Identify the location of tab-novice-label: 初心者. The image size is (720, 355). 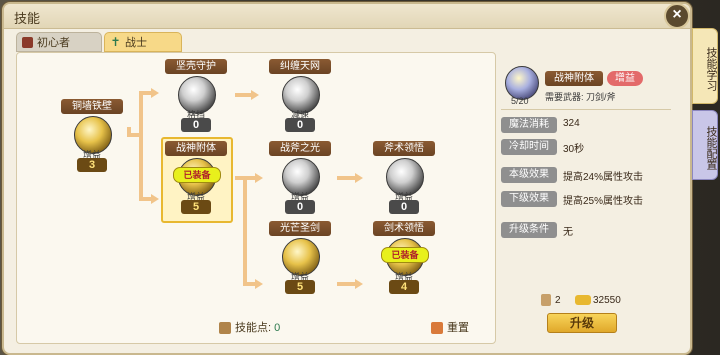
(53, 43).